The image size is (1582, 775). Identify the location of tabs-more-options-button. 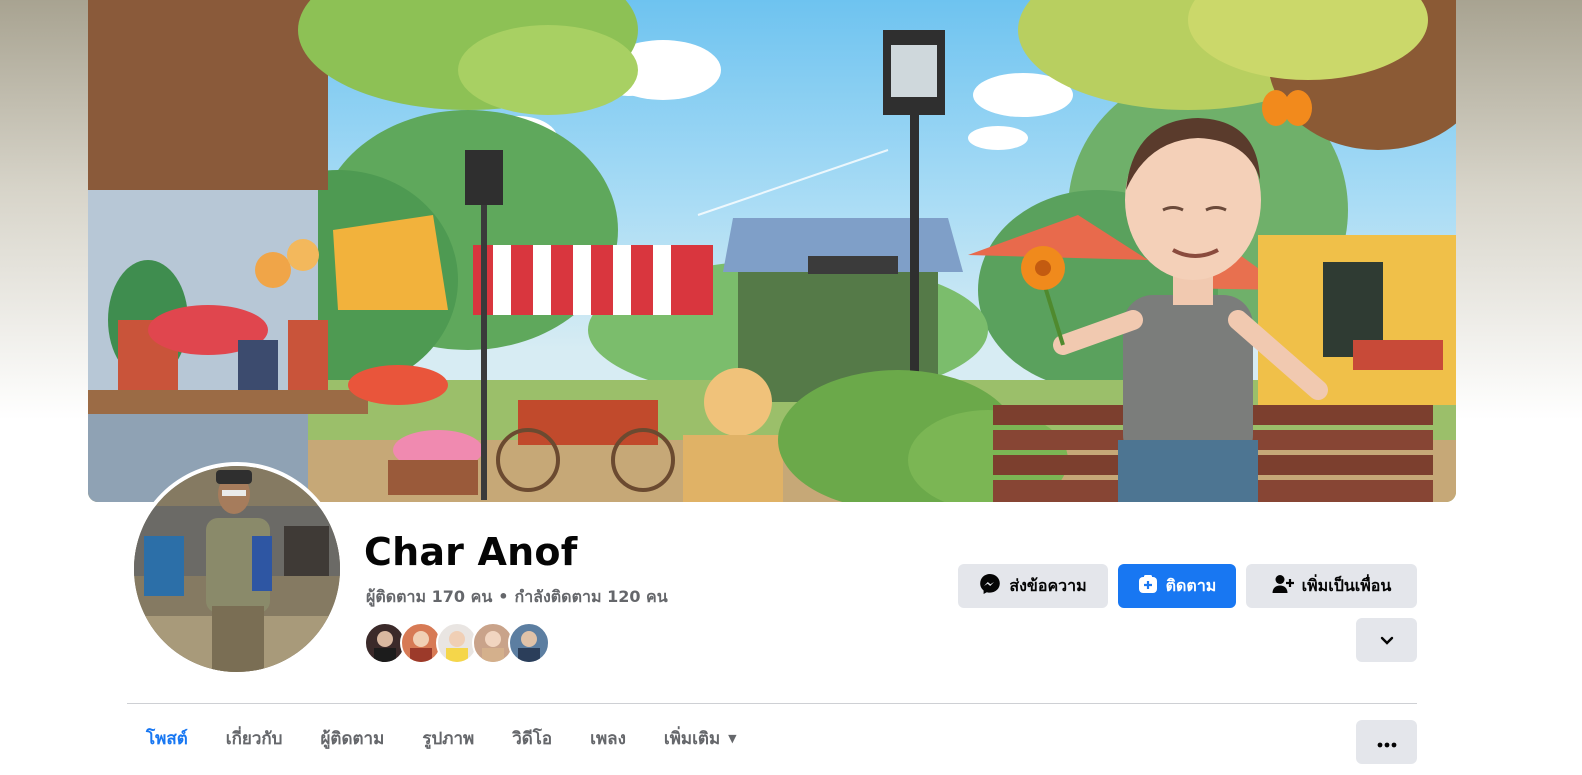
(1386, 742).